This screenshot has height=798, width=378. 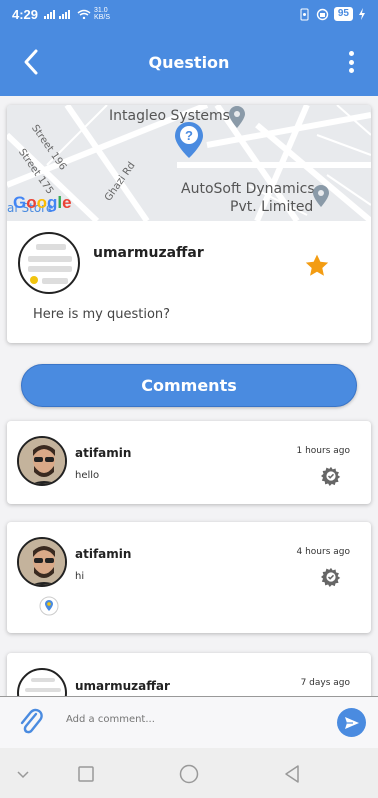 I want to click on location-pin-badge-icon, so click(x=49, y=606).